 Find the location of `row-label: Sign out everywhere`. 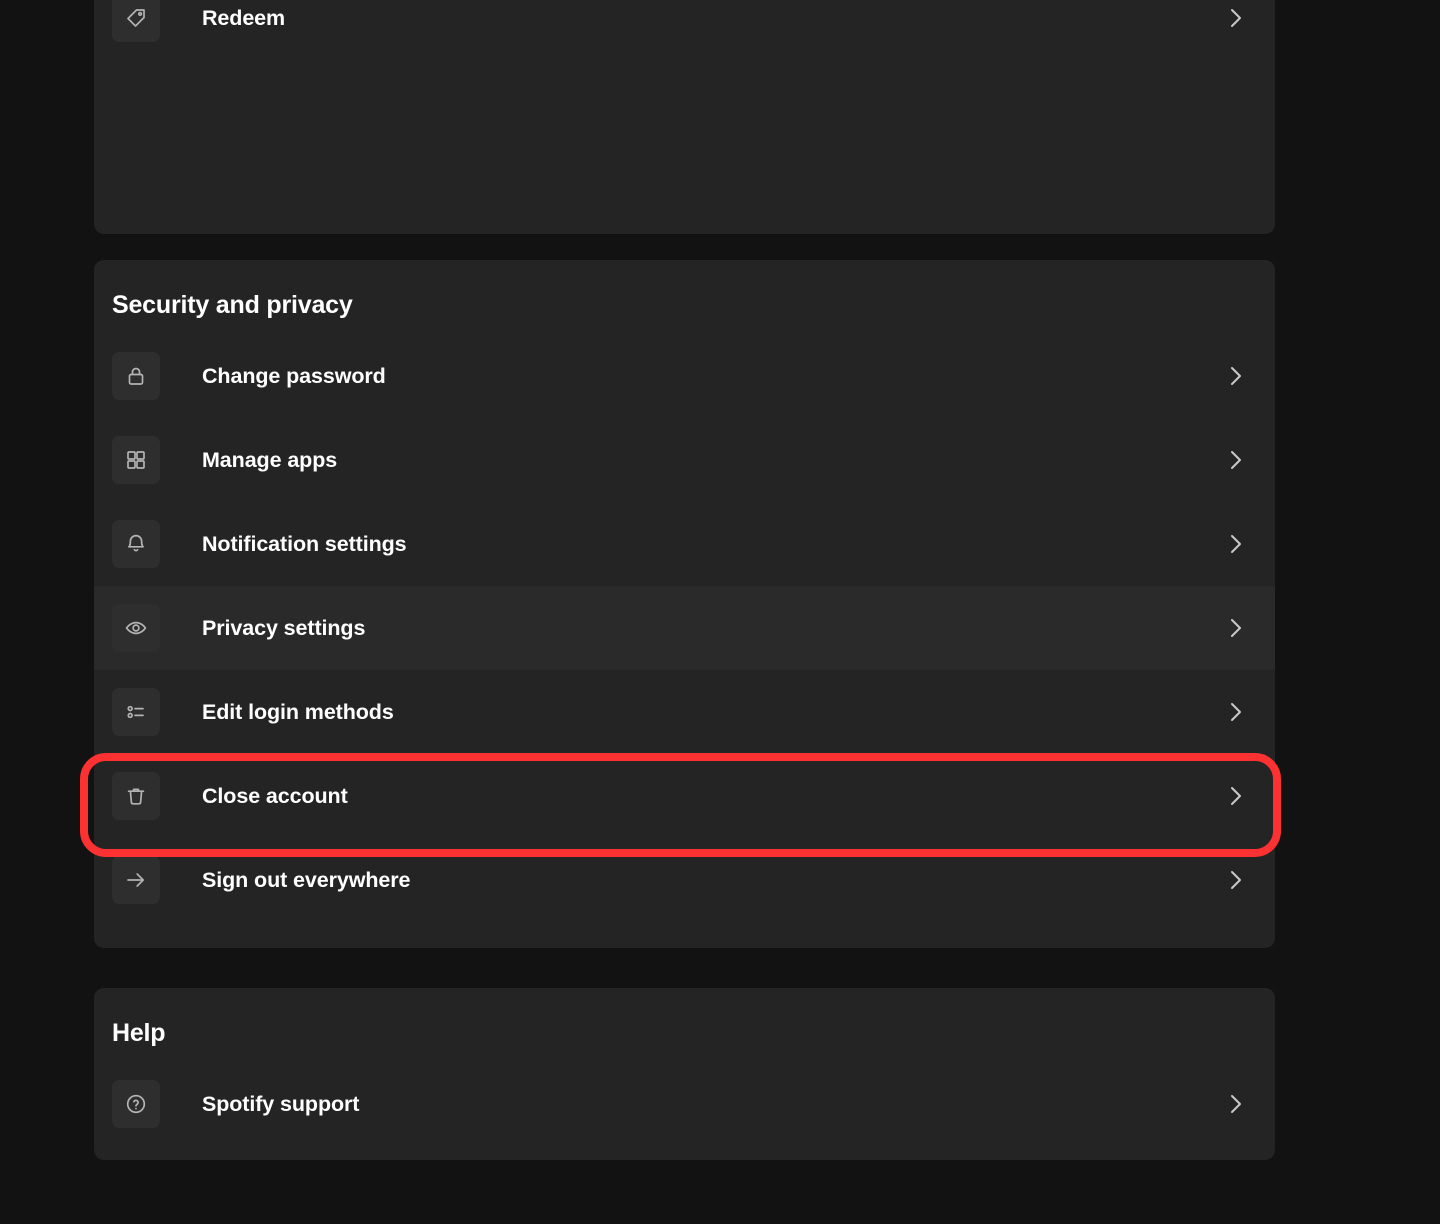

row-label: Sign out everywhere is located at coordinates (306, 879).